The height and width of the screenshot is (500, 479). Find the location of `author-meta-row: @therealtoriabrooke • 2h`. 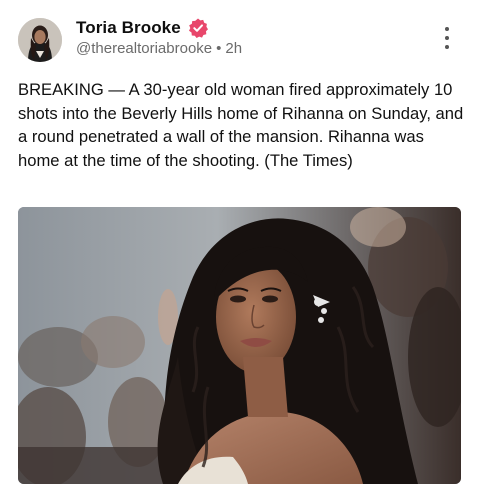

author-meta-row: @therealtoriabrooke • 2h is located at coordinates (159, 48).